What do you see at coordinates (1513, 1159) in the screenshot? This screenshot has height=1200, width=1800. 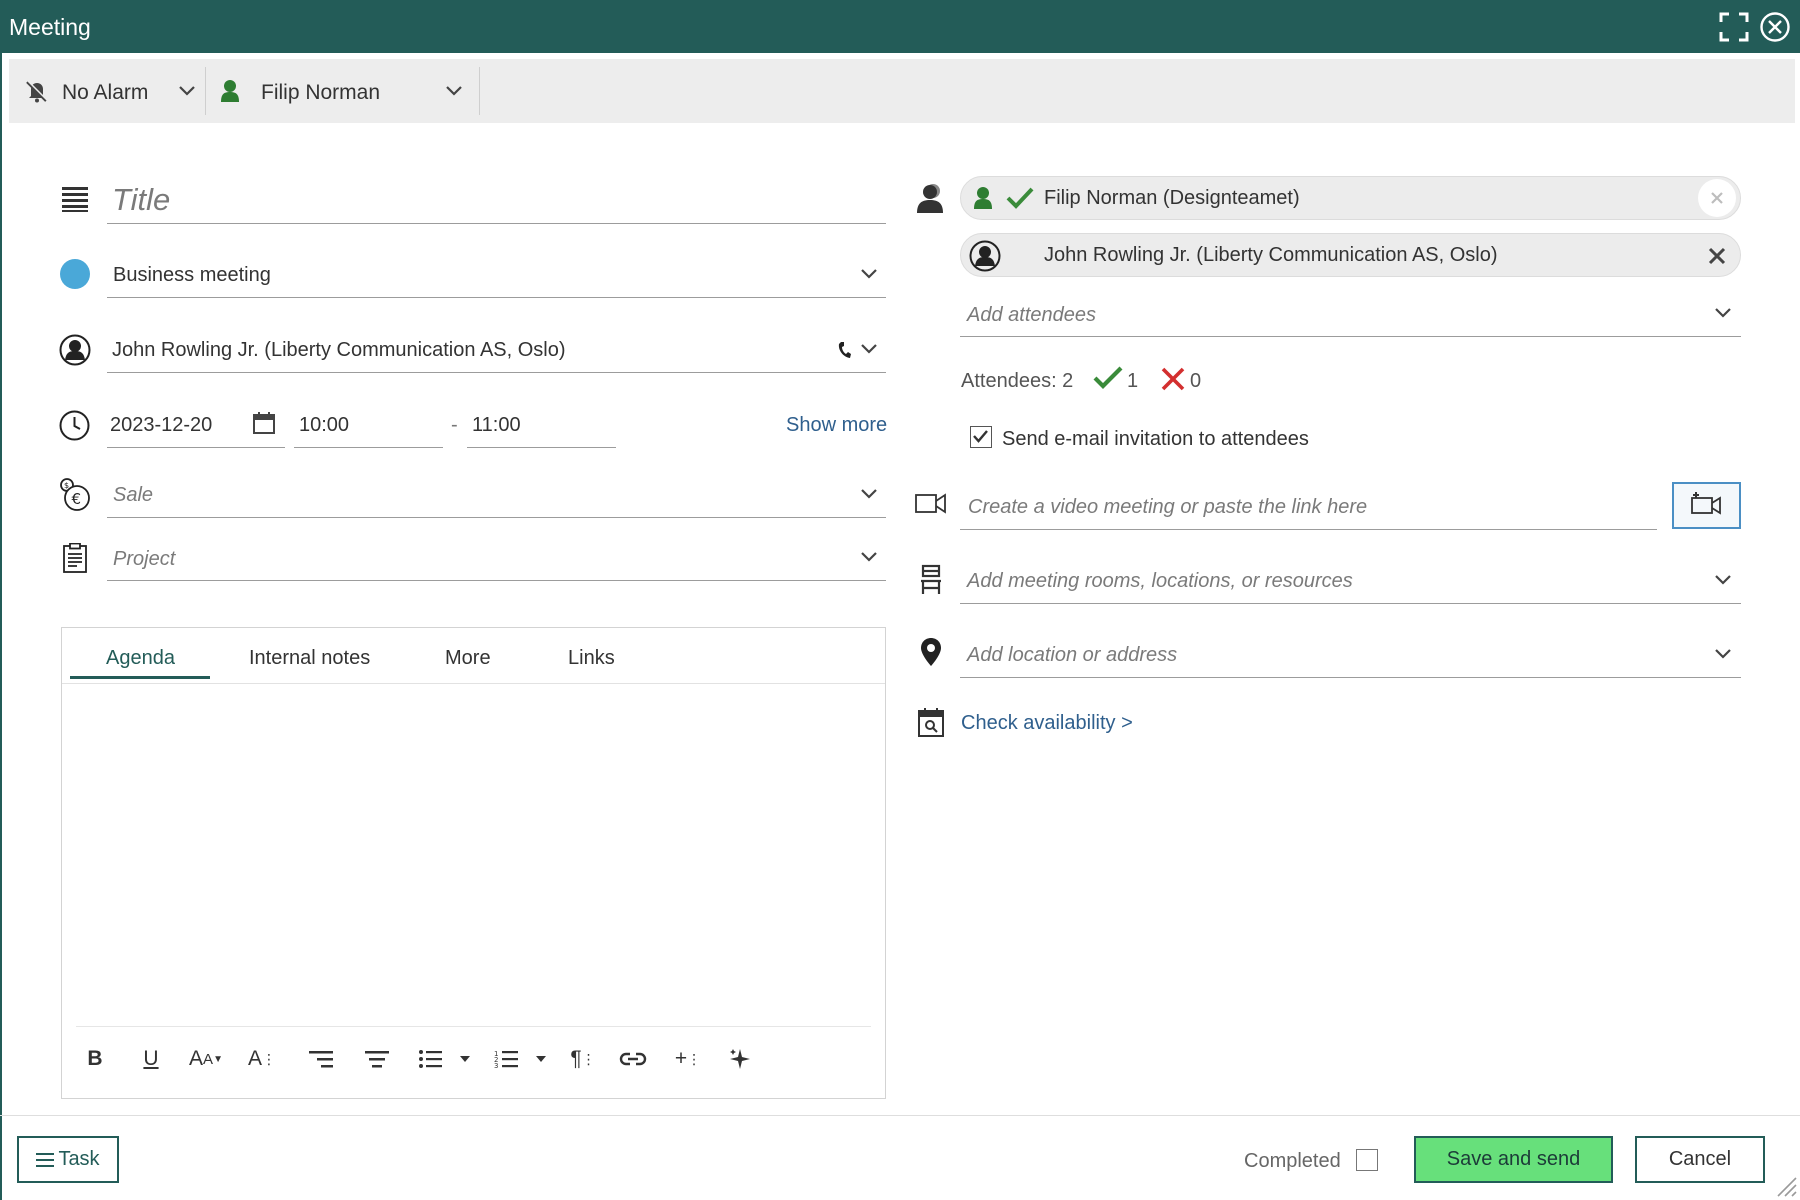 I see `save-and-send-button: Save and send` at bounding box center [1513, 1159].